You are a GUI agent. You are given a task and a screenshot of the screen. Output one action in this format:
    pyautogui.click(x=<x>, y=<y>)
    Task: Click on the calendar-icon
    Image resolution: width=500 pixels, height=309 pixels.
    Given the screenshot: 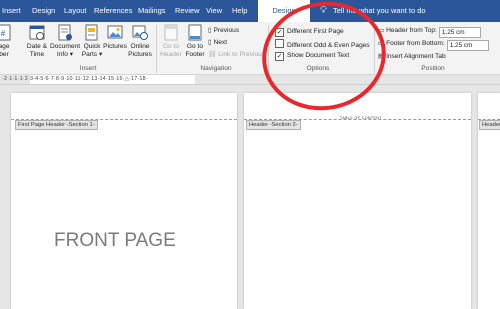 What is the action you would take?
    pyautogui.click(x=37, y=32)
    